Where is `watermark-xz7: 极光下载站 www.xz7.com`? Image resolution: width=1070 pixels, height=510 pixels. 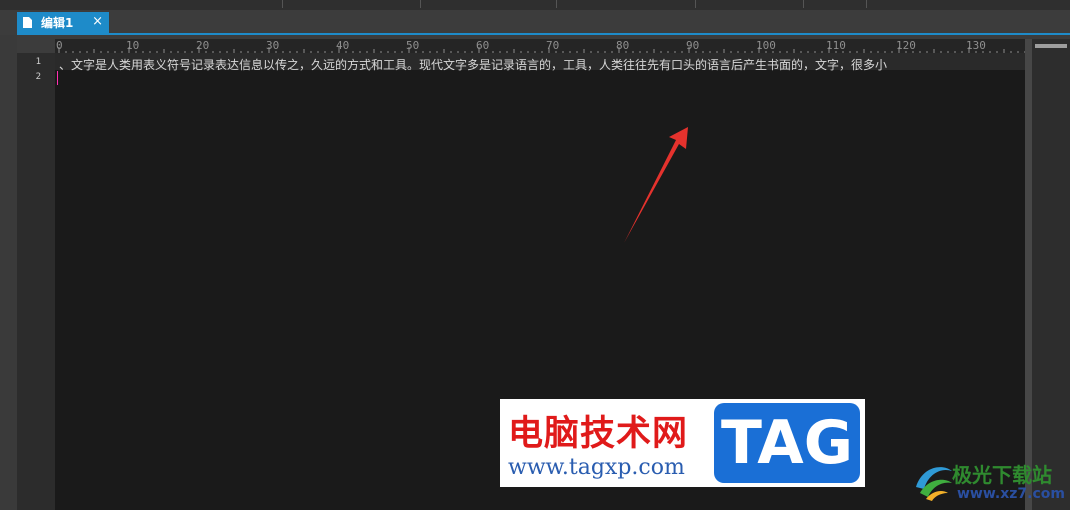 watermark-xz7: 极光下载站 www.xz7.com is located at coordinates (988, 482).